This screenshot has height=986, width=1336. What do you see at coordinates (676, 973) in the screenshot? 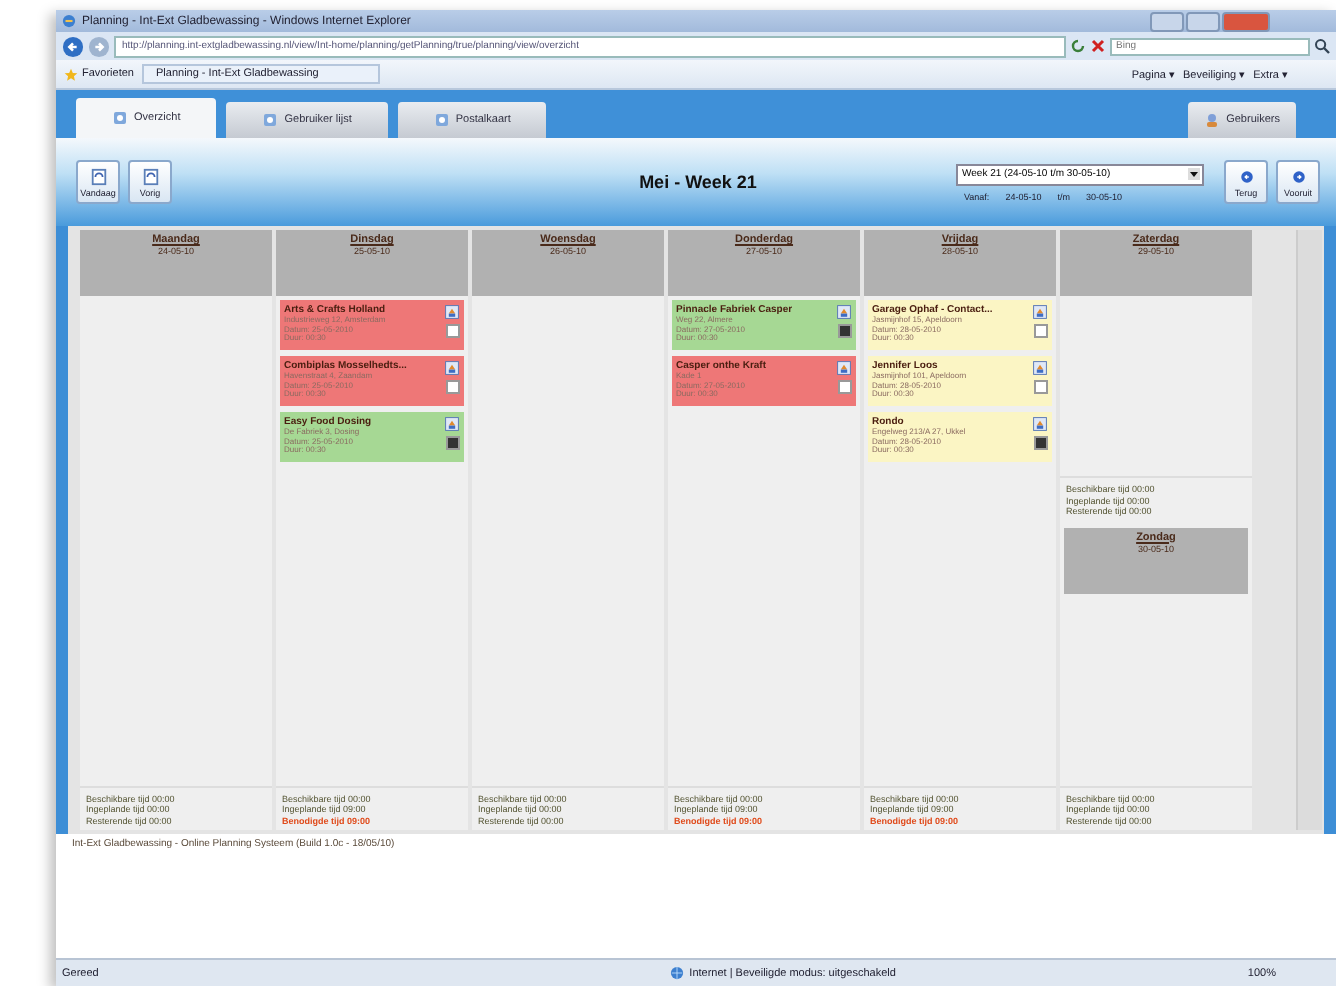
I see `globe-icon` at bounding box center [676, 973].